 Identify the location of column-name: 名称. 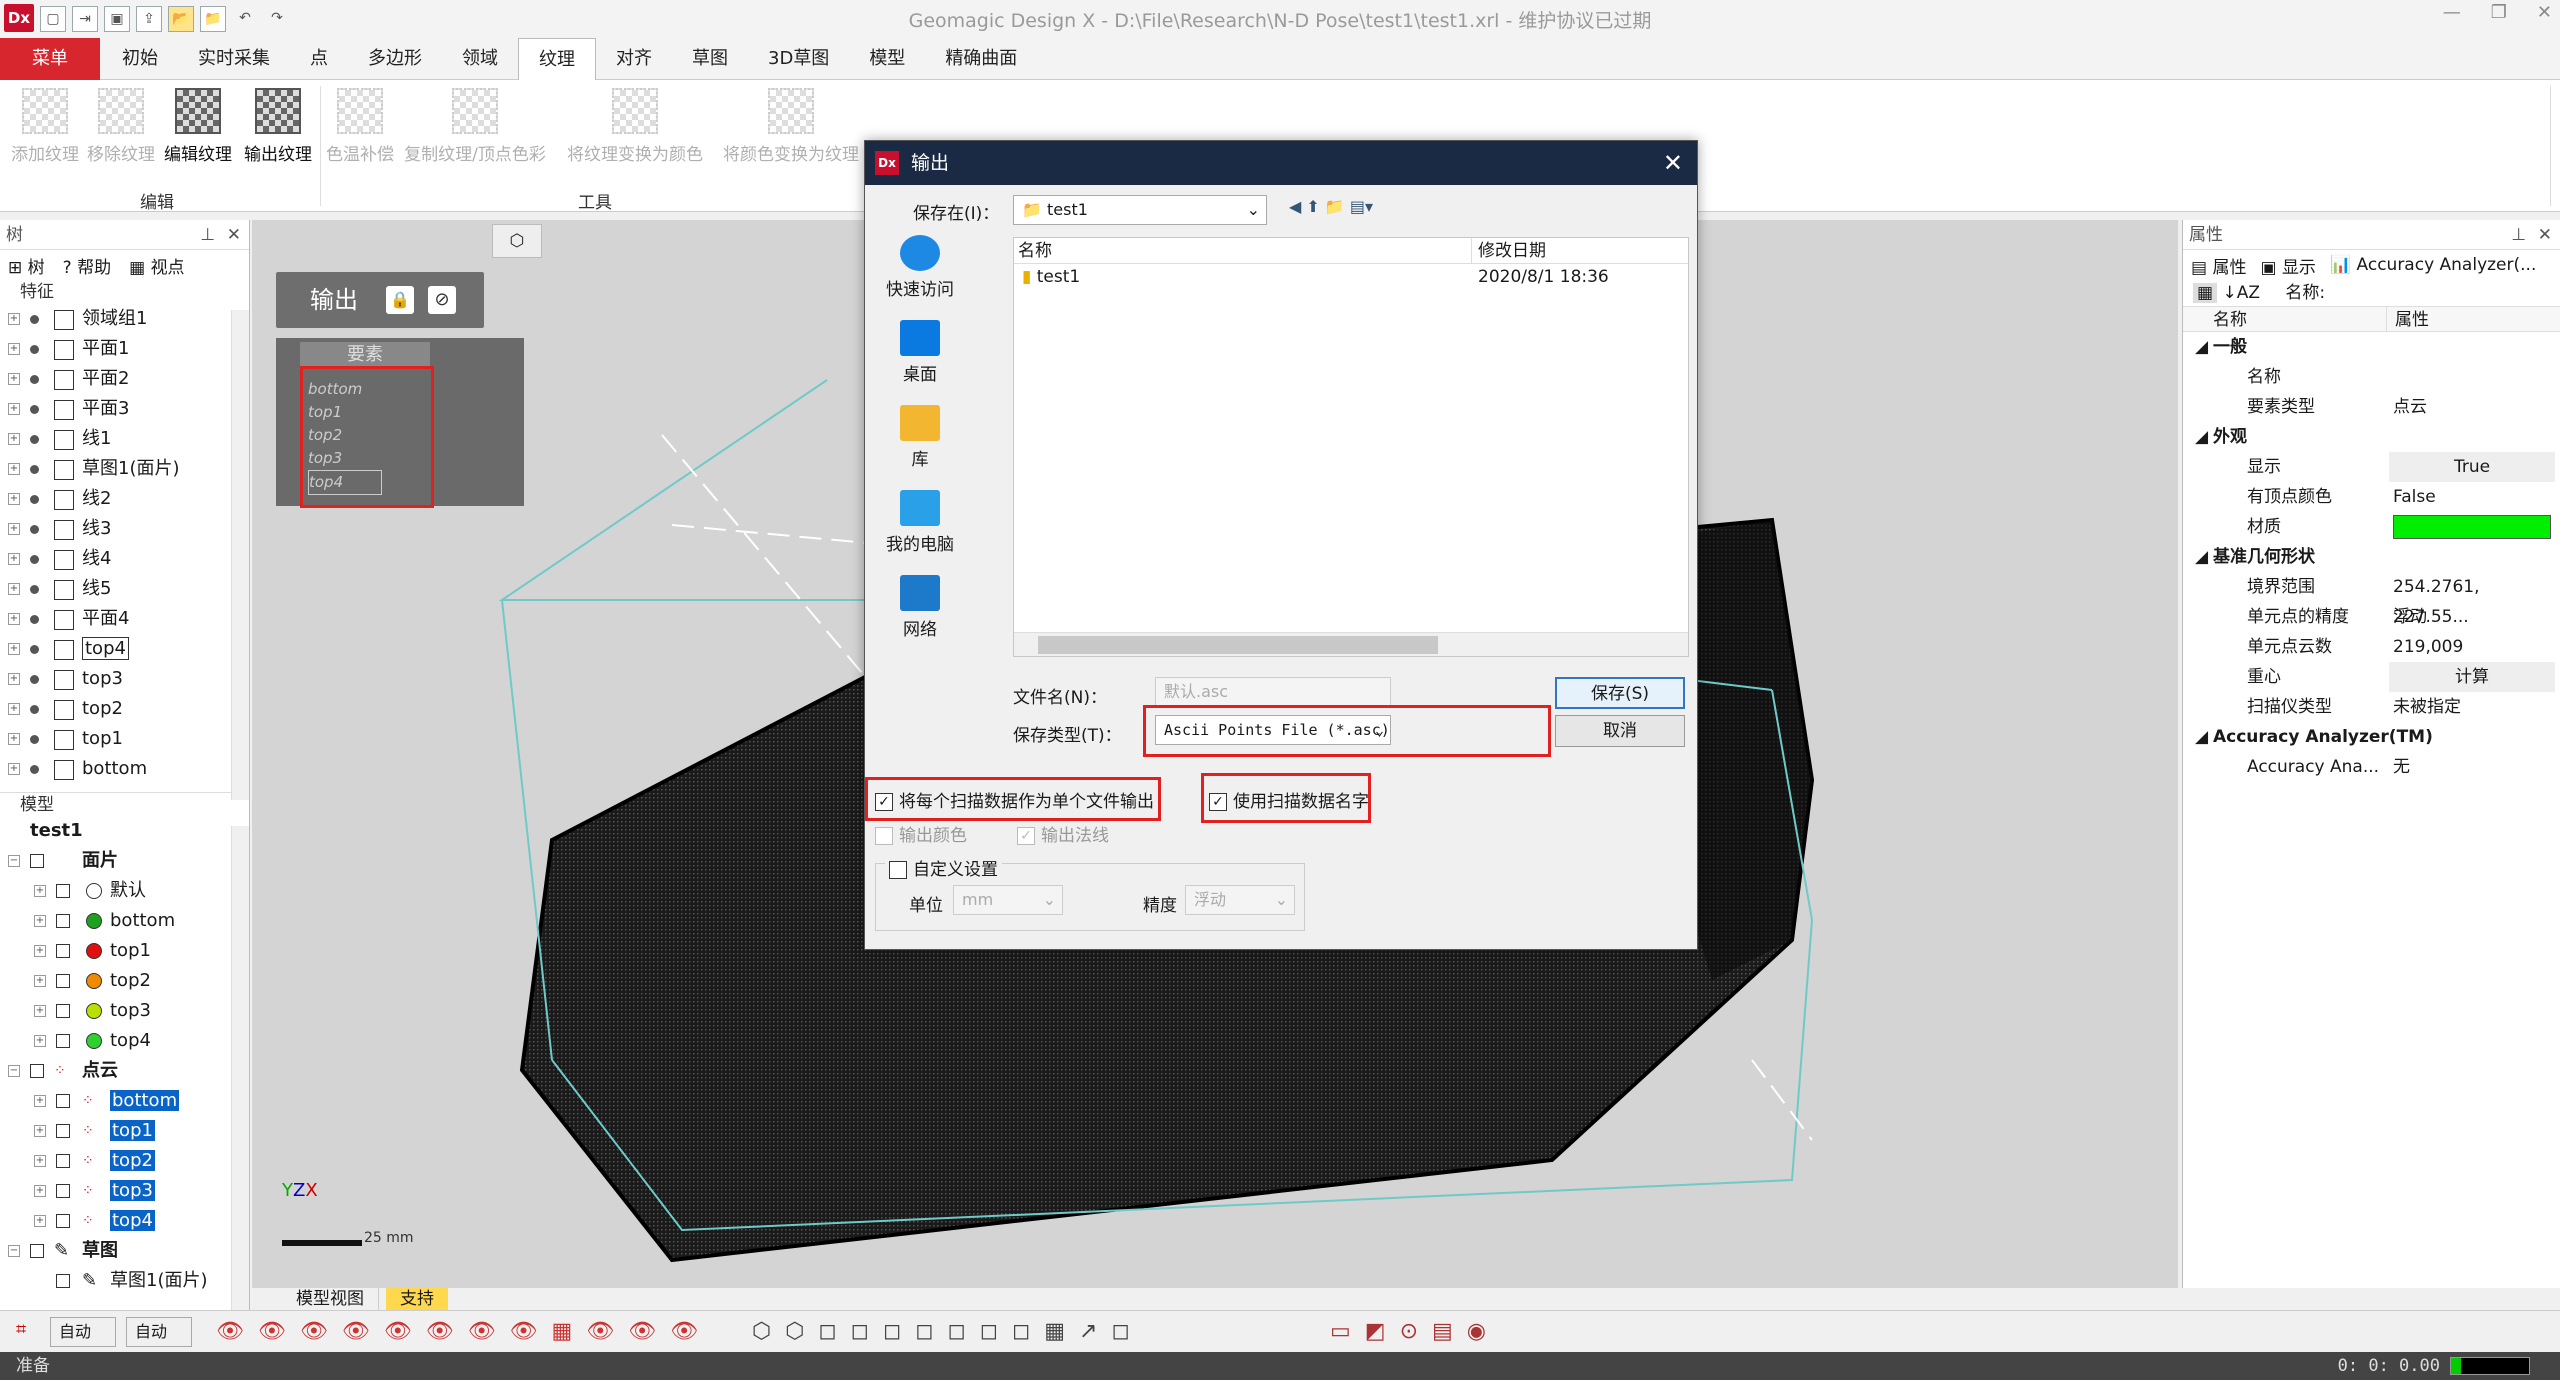
(1243, 250).